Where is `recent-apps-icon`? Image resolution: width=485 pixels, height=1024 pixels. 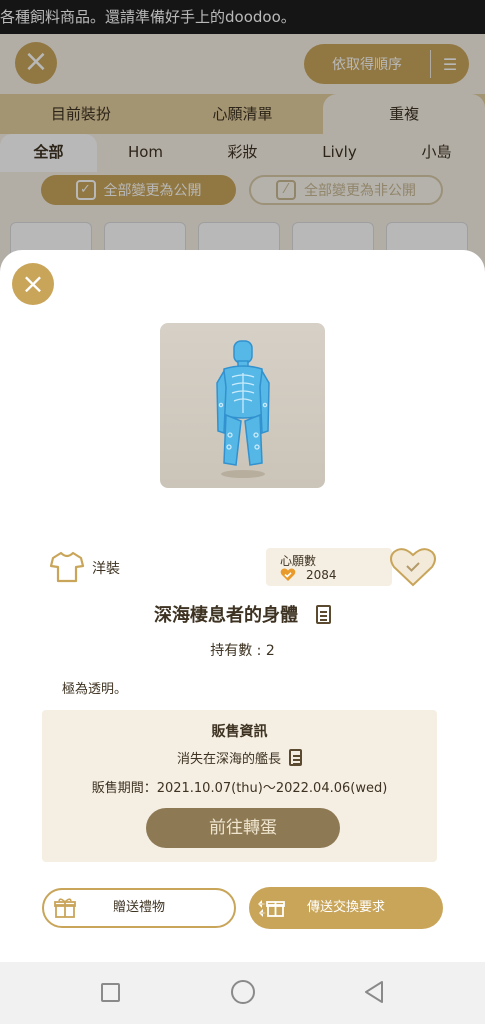 recent-apps-icon is located at coordinates (110, 992).